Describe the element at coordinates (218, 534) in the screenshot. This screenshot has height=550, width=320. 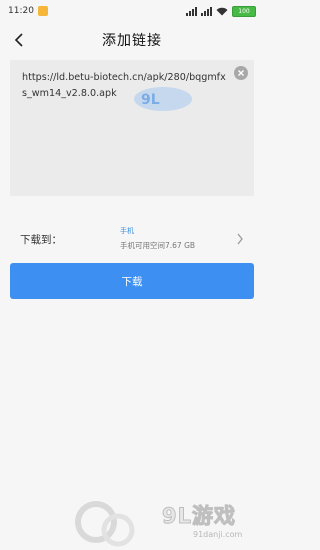
I see `watermark-site: 91danji.com` at that location.